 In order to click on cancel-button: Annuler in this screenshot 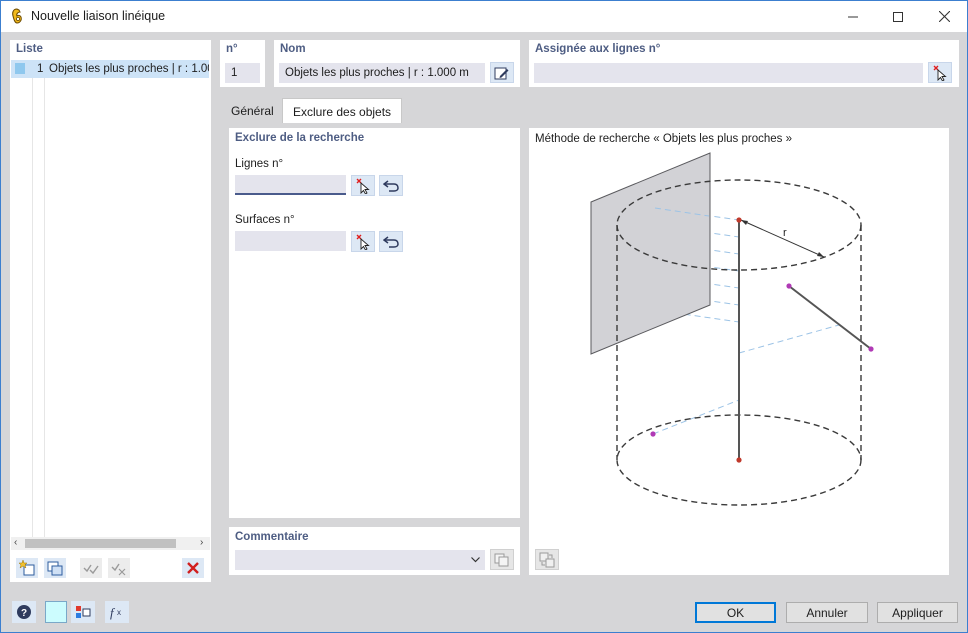, I will do `click(827, 612)`.